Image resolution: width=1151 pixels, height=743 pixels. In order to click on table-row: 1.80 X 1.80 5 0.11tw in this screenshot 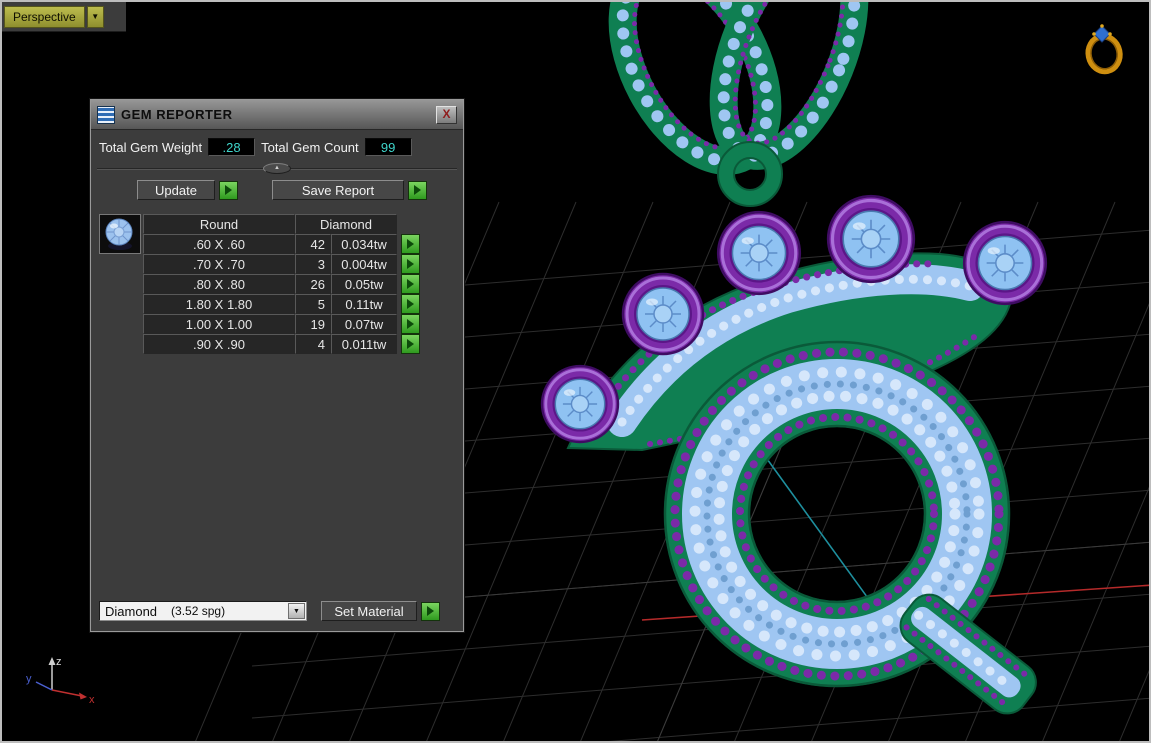, I will do `click(281, 304)`.